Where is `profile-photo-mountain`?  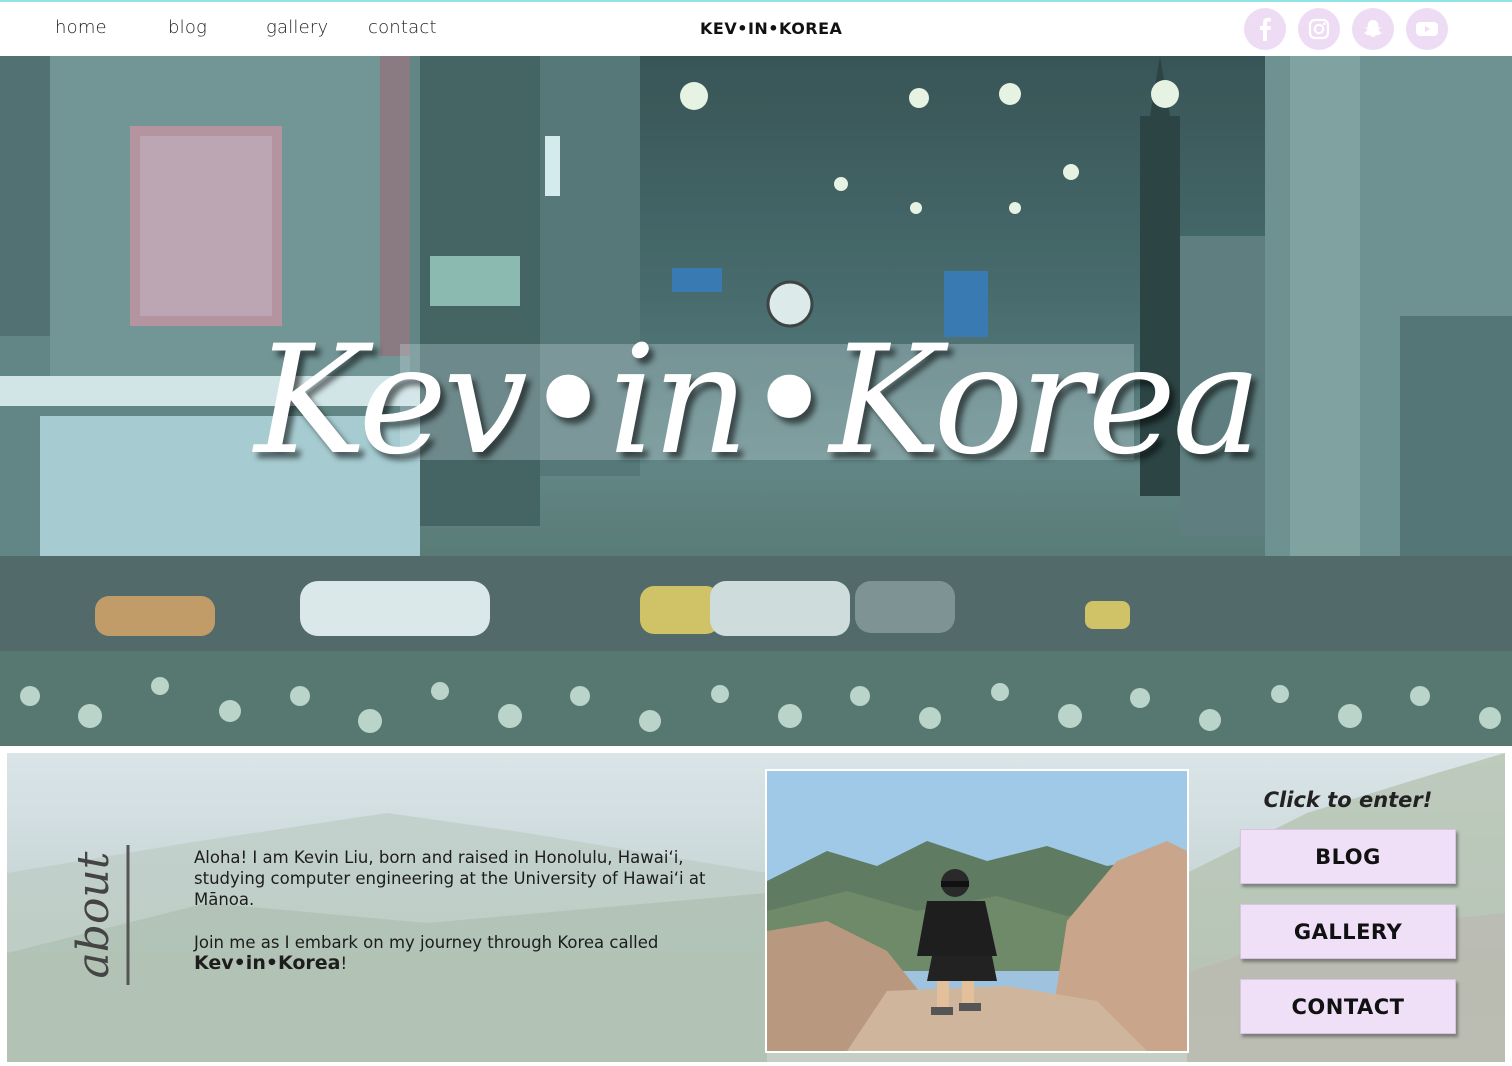
profile-photo-mountain is located at coordinates (977, 911).